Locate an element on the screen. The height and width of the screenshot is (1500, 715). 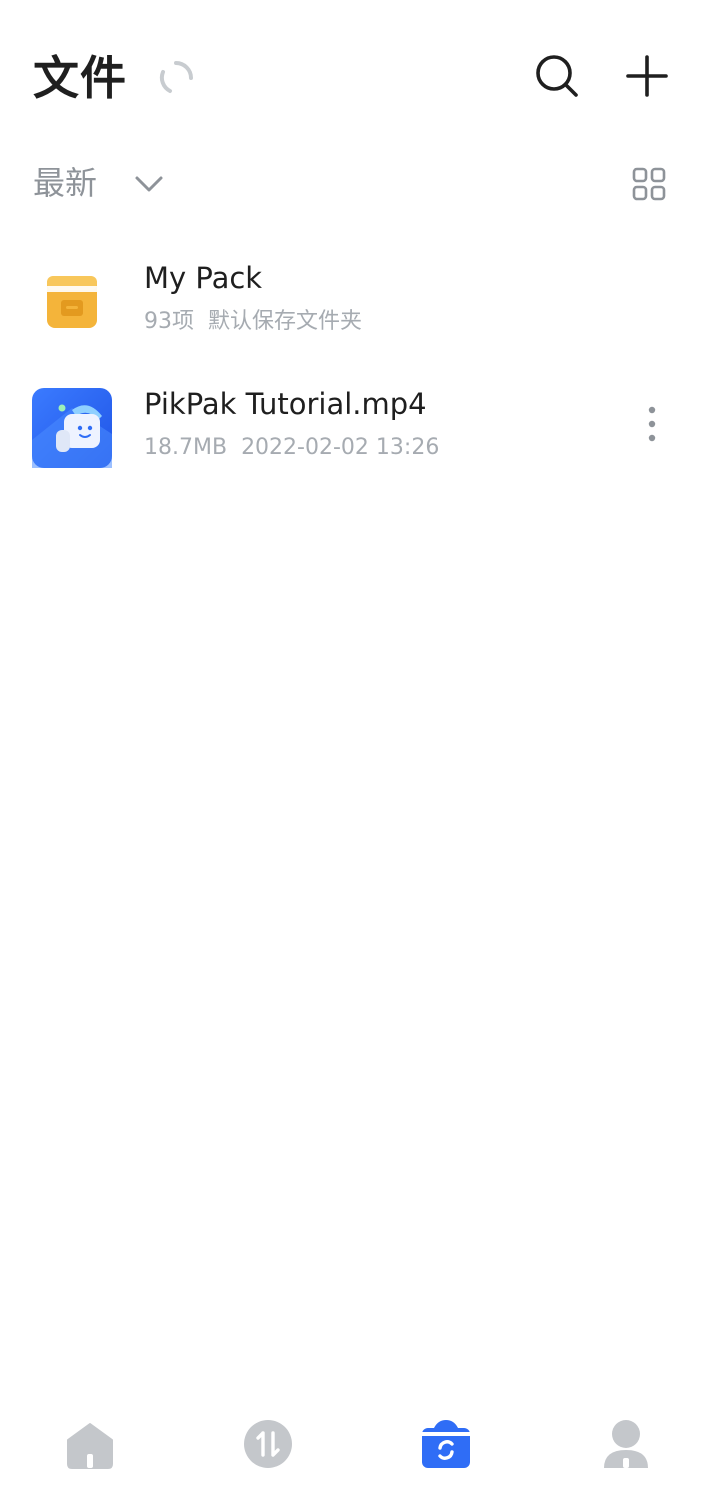
sort-bar: 最新 is located at coordinates (357, 185).